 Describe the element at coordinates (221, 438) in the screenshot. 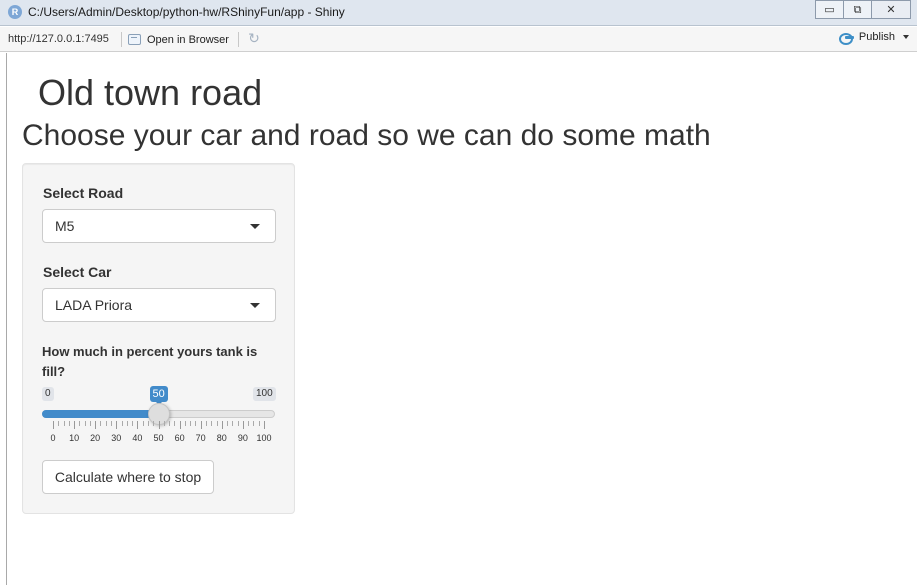

I see `slider-tick-label: 80` at that location.